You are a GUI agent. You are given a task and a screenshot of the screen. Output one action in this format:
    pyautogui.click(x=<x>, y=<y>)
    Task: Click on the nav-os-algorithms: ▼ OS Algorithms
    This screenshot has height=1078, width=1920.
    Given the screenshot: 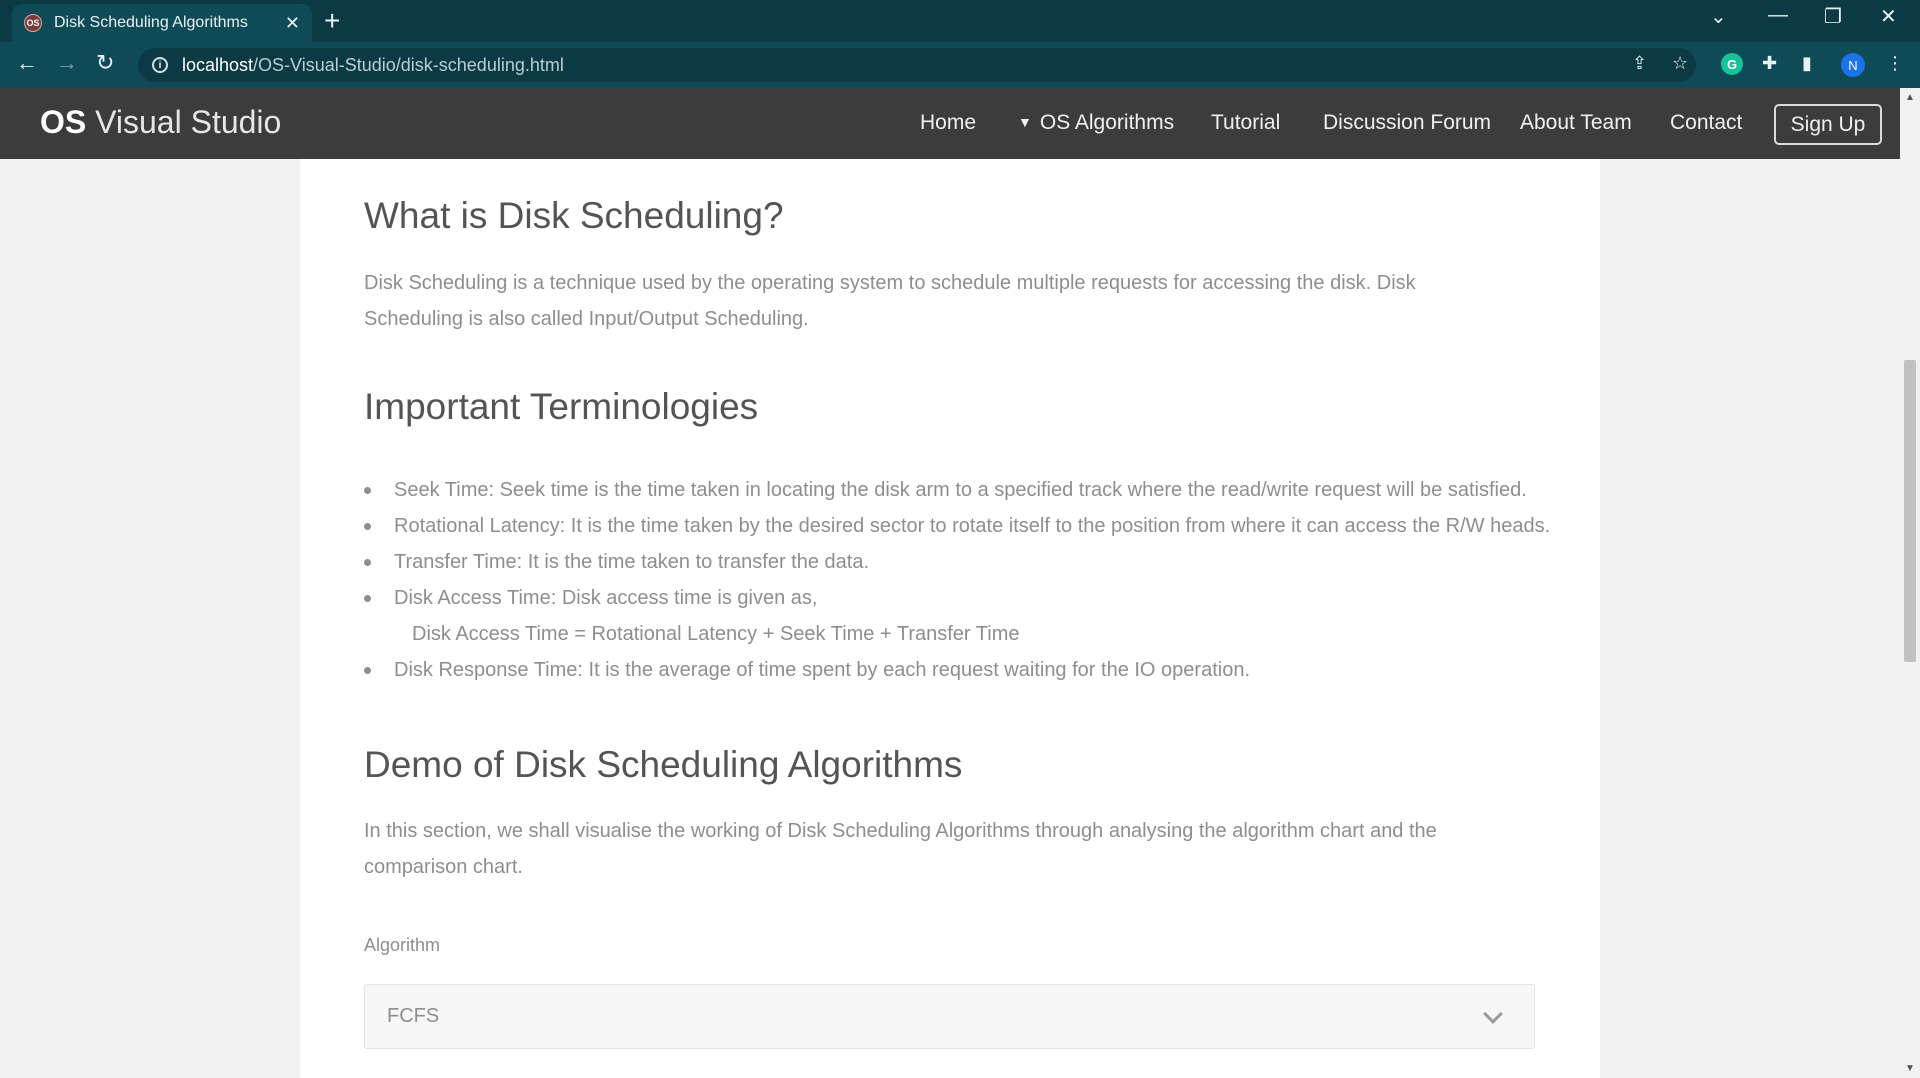 What is the action you would take?
    pyautogui.click(x=1096, y=123)
    